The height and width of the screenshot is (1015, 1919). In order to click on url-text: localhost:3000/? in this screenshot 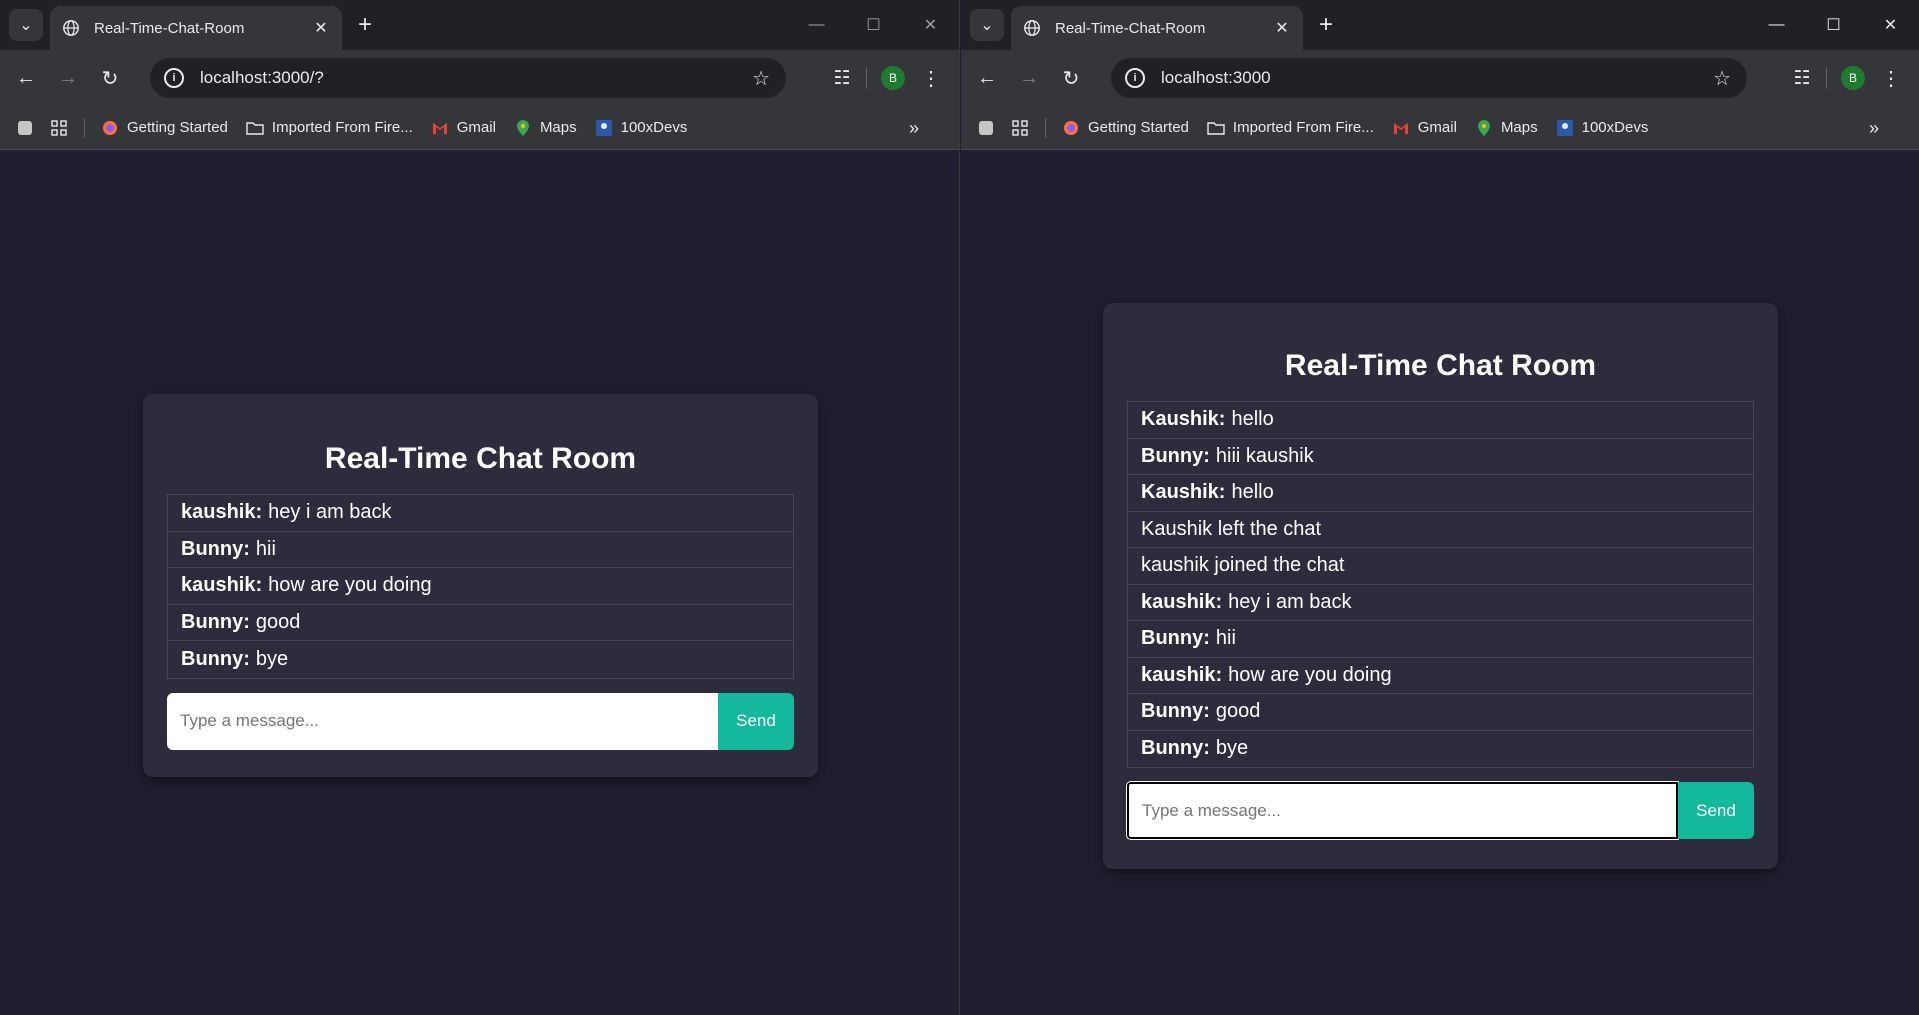, I will do `click(262, 77)`.